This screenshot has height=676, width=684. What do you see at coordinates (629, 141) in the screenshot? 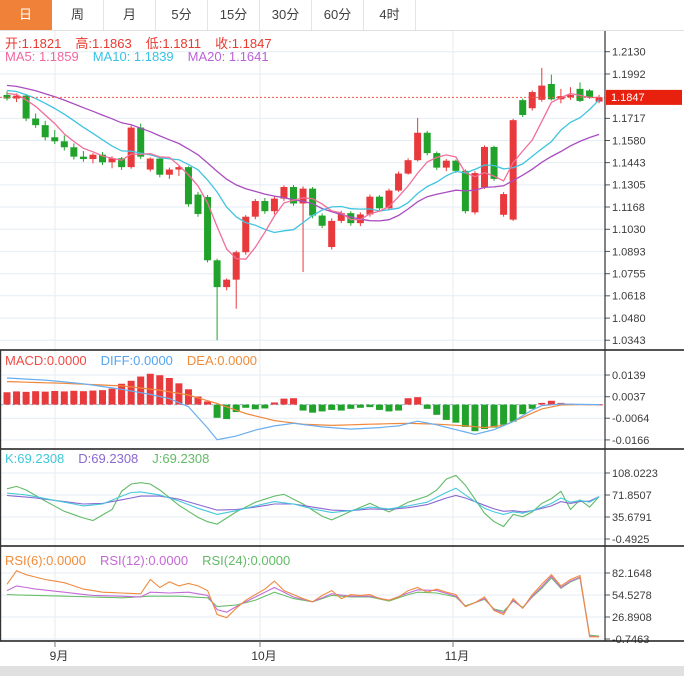
I see `price-axis-label: 1.1580` at bounding box center [629, 141].